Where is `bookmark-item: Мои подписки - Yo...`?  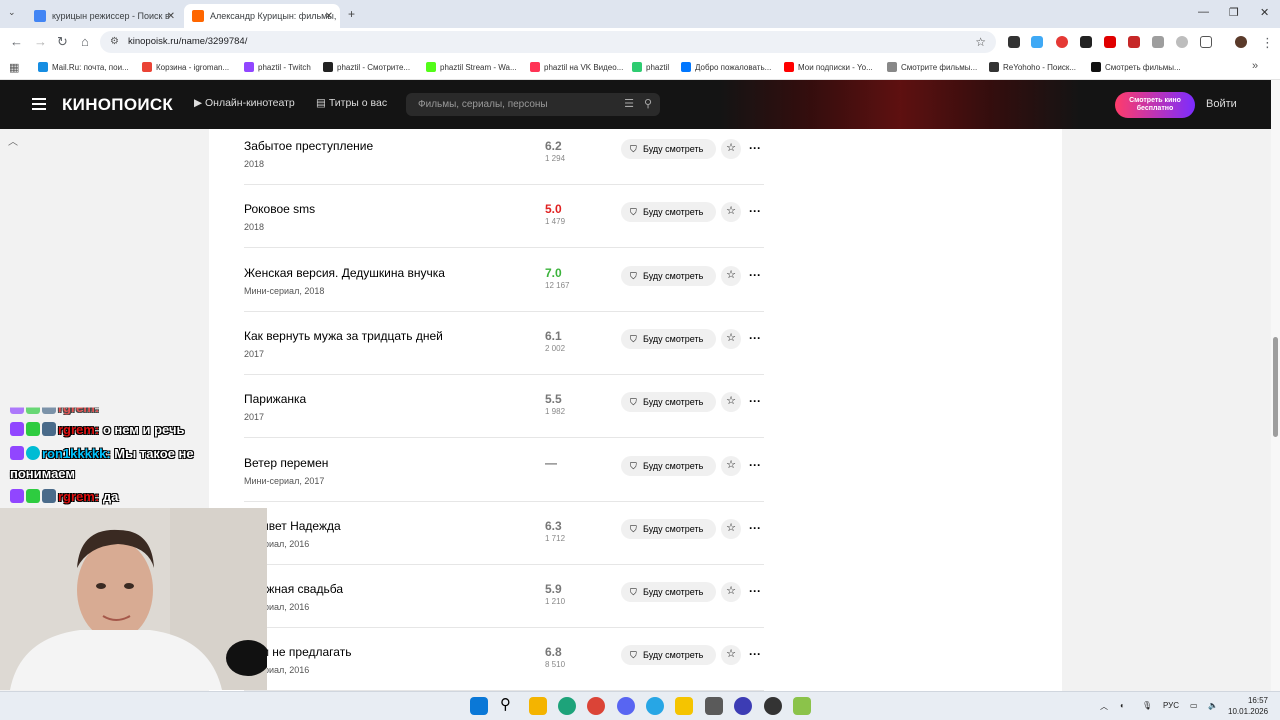 bookmark-item: Мои подписки - Yo... is located at coordinates (828, 67).